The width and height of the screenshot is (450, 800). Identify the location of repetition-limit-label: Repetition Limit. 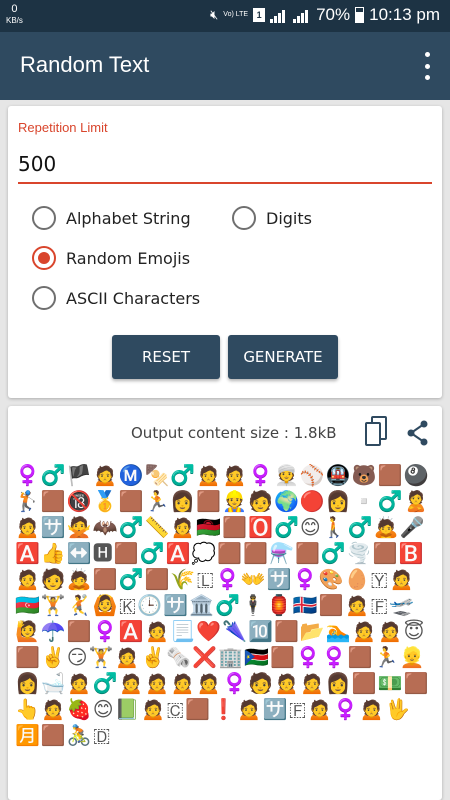
(63, 127).